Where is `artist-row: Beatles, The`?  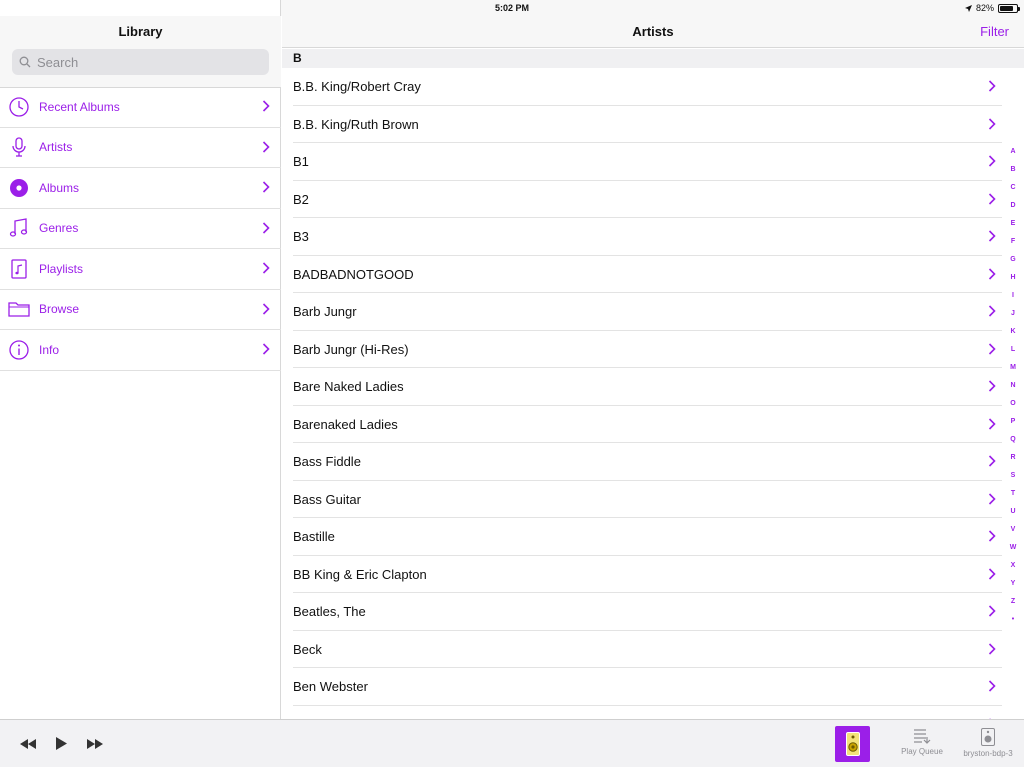 artist-row: Beatles, The is located at coordinates (653, 612).